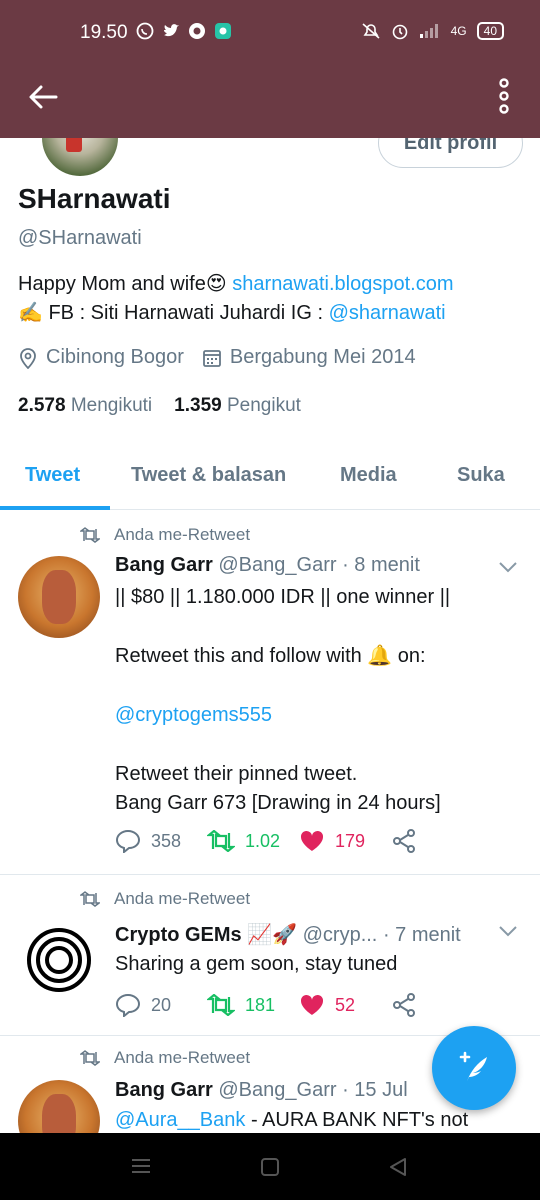  Describe the element at coordinates (211, 358) in the screenshot. I see `calendar-icon` at that location.